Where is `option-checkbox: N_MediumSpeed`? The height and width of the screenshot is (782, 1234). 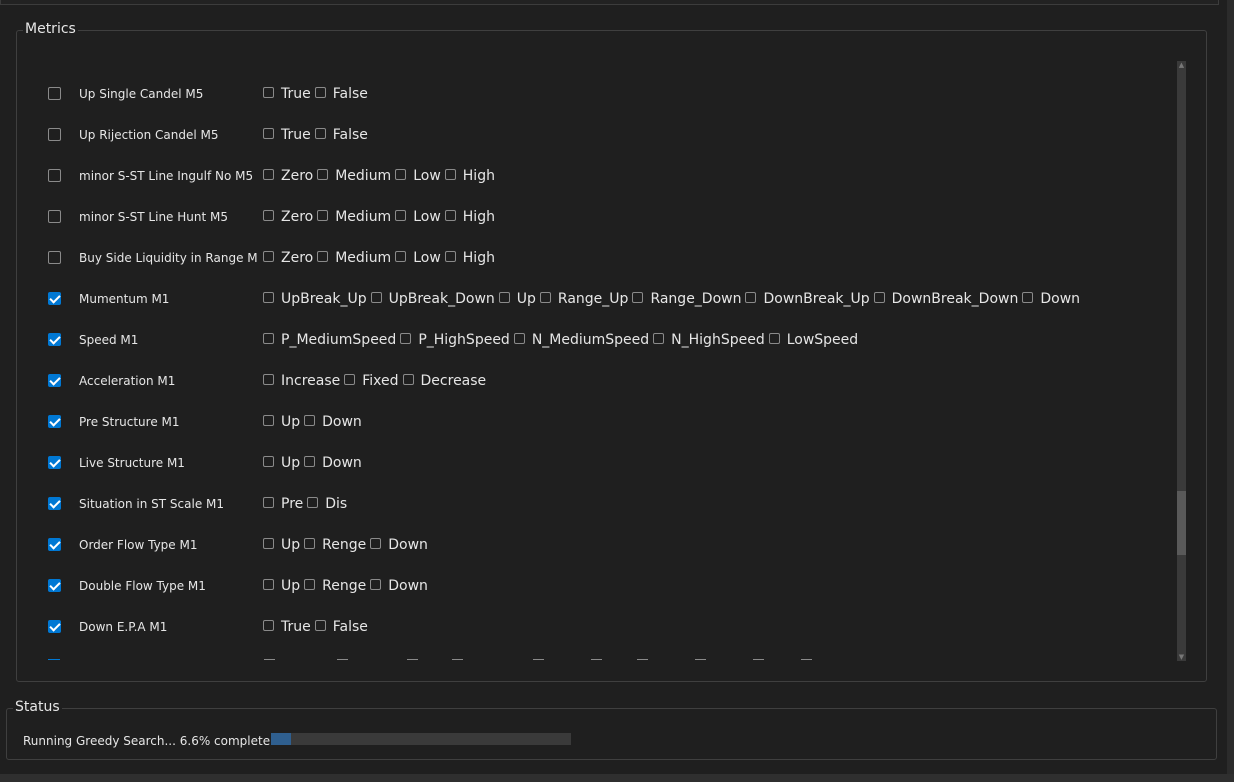 option-checkbox: N_MediumSpeed is located at coordinates (581, 340).